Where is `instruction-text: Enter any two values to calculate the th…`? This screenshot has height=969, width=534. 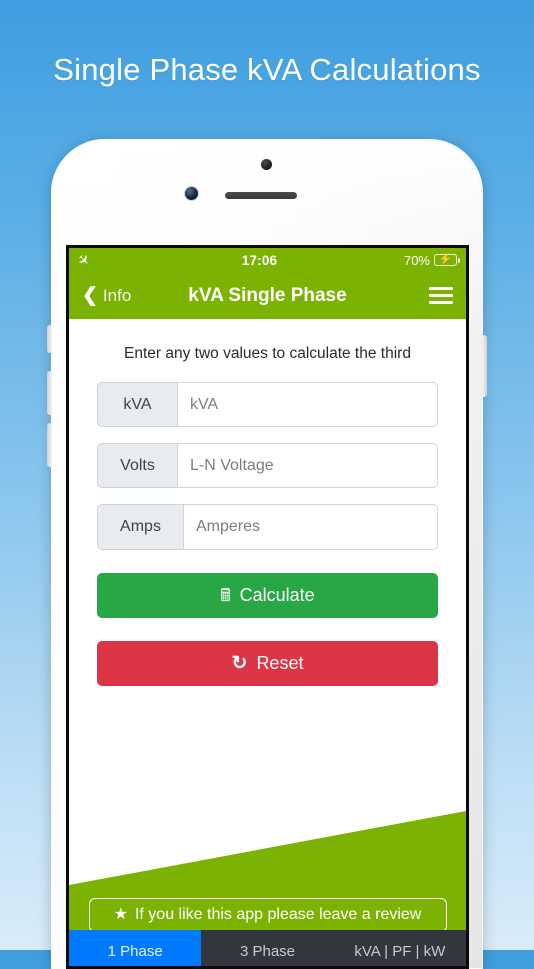 instruction-text: Enter any two values to calculate the th… is located at coordinates (267, 353).